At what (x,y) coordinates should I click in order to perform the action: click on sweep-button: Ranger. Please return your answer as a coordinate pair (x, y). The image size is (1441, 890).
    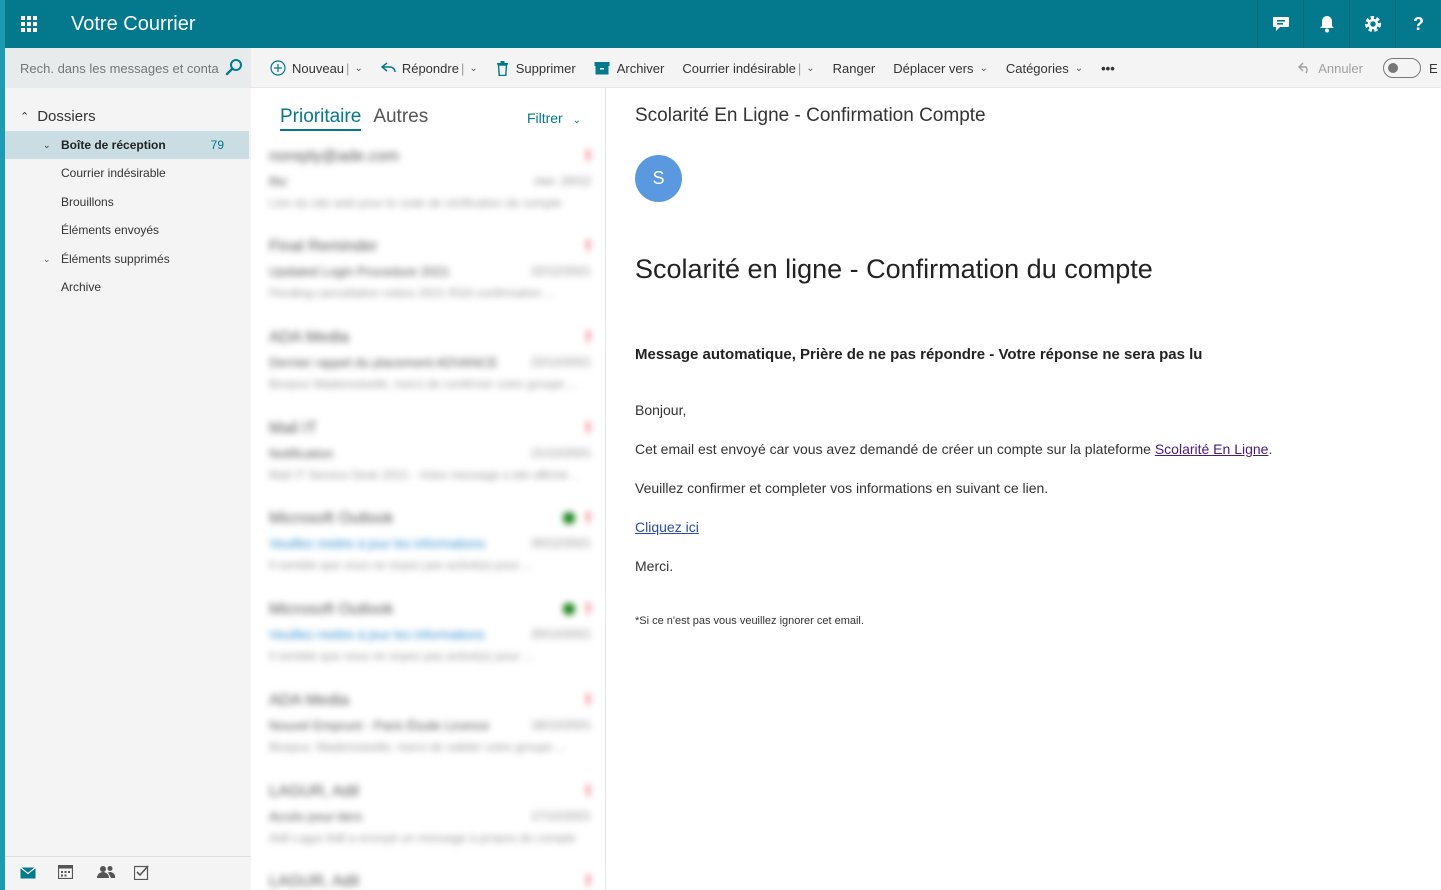
    Looking at the image, I should click on (854, 68).